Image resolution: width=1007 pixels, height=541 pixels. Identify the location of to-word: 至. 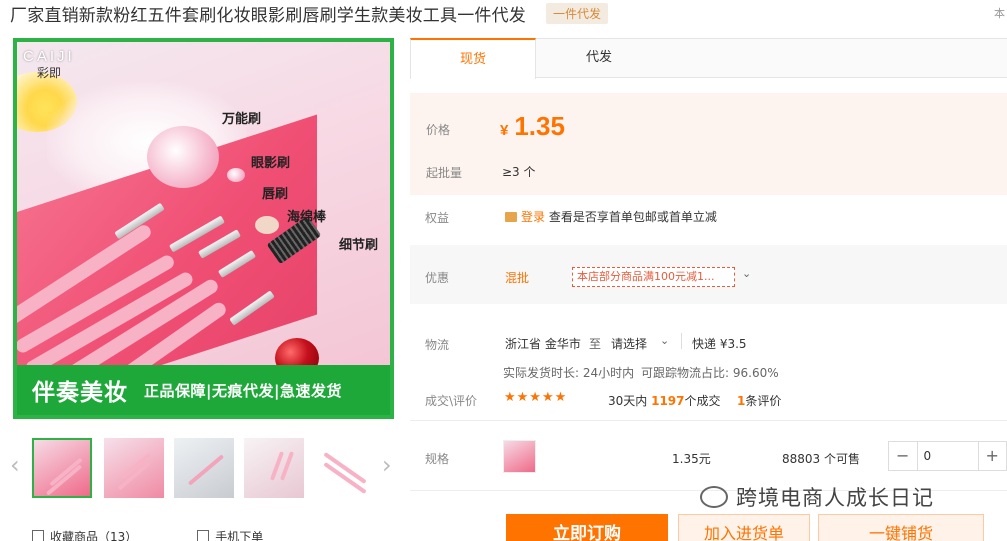
(595, 344).